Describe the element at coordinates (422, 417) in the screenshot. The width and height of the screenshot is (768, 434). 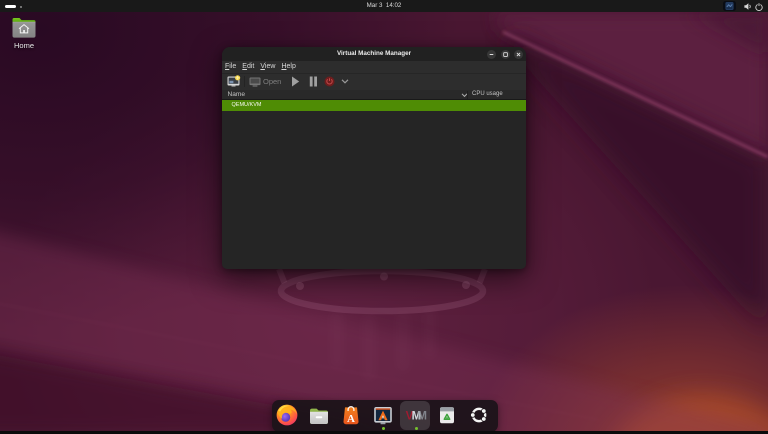
I see `svg-text: M` at that location.